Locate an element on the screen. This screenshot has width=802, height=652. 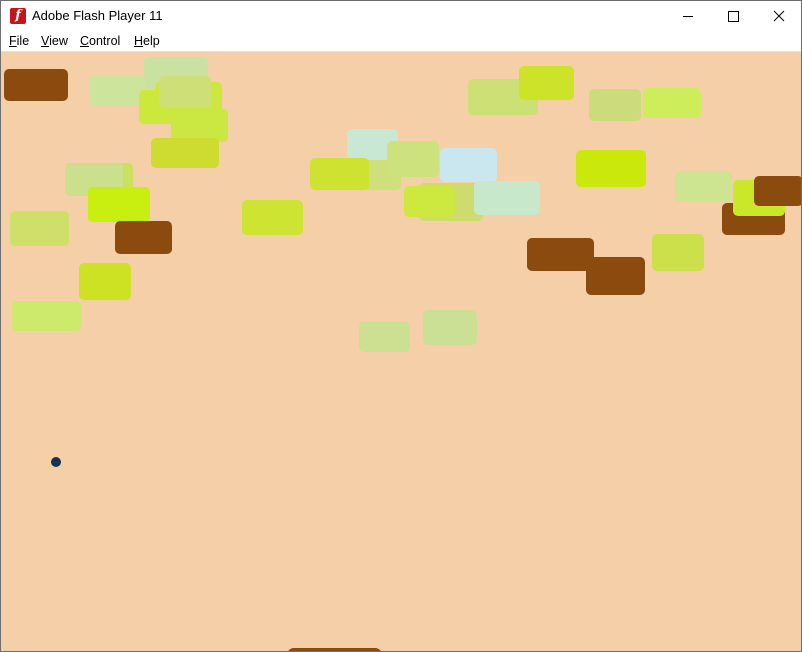
minimize-button is located at coordinates (688, 16).